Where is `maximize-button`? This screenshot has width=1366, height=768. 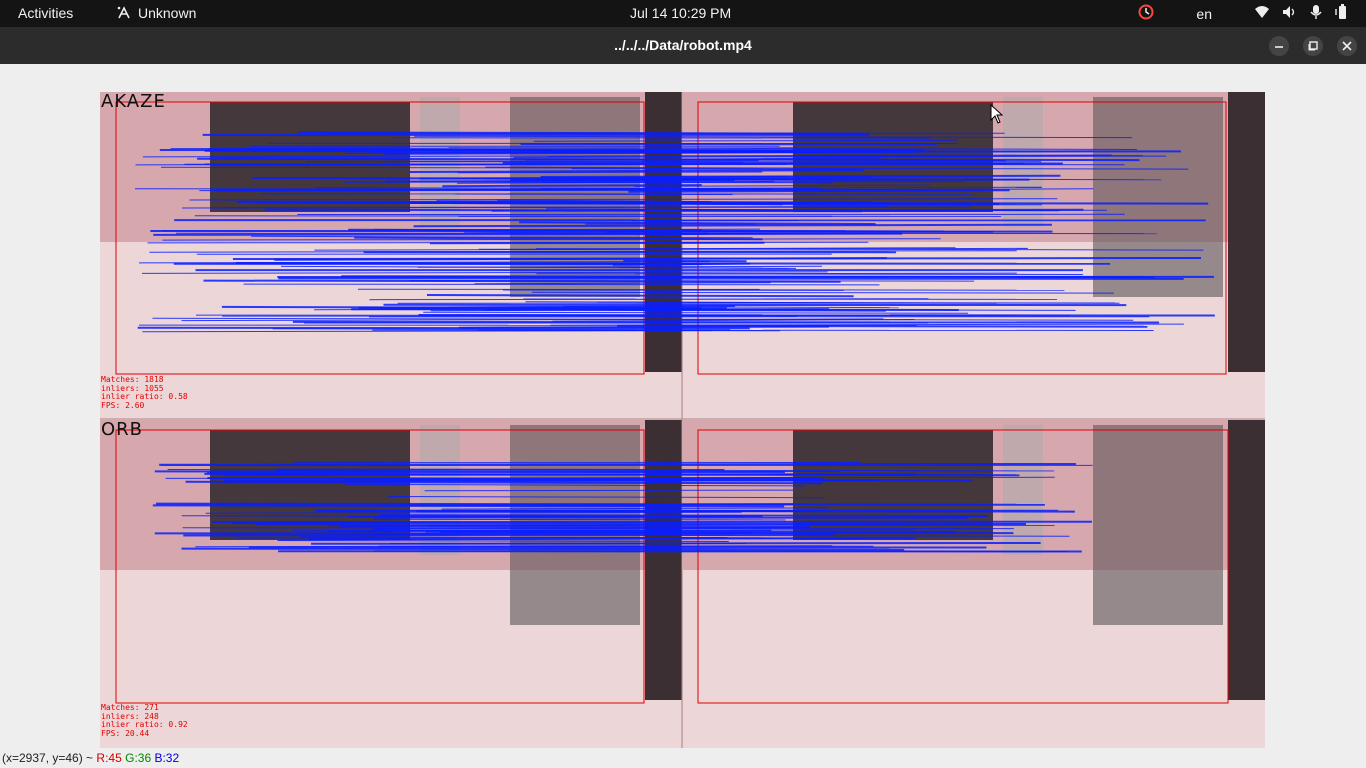 maximize-button is located at coordinates (1313, 46).